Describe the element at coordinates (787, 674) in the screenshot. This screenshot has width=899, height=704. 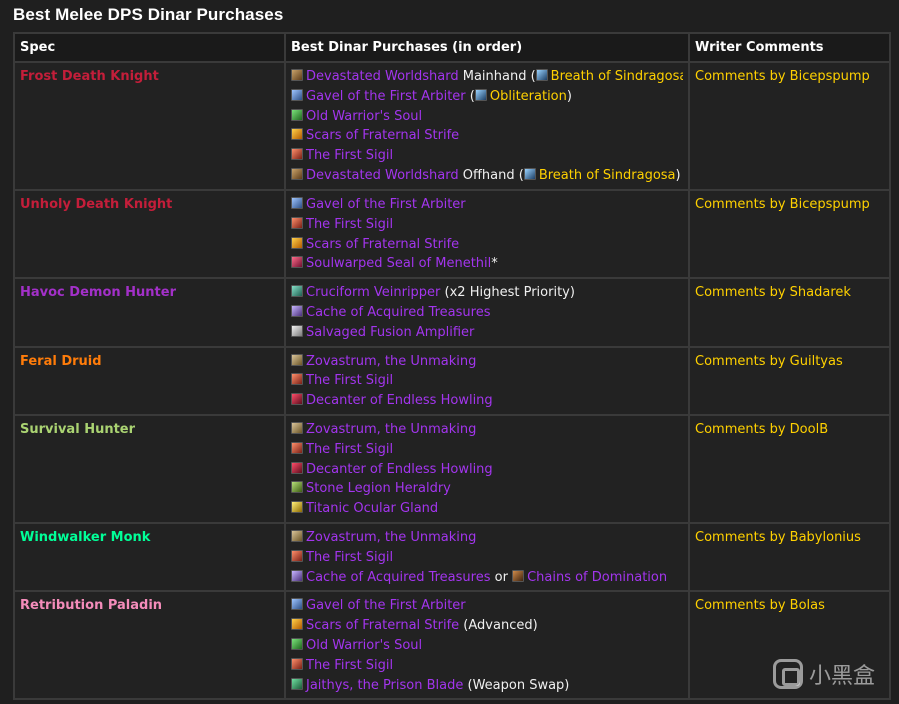
I see `xiaoheihe-logo-icon` at that location.